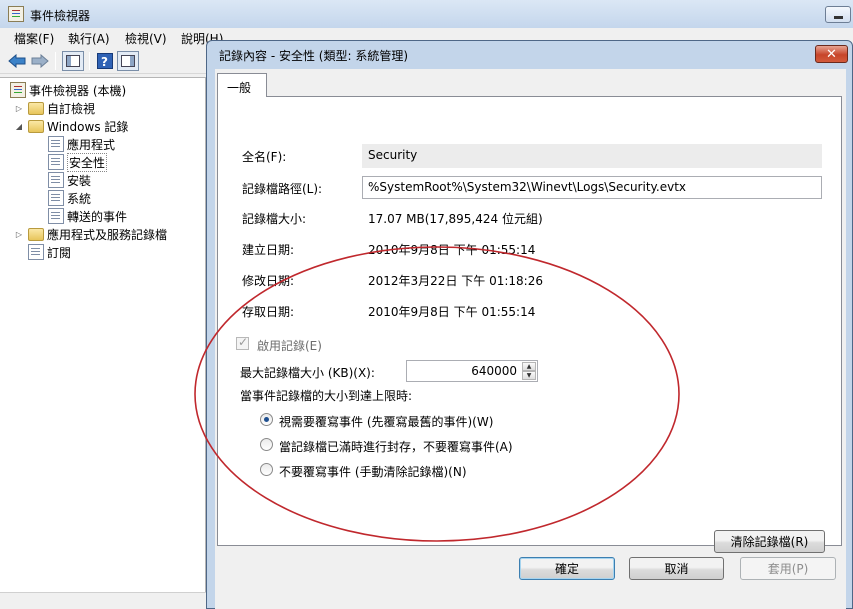  What do you see at coordinates (282, 189) in the screenshot?
I see `path-label: 記錄檔路徑(L):` at bounding box center [282, 189].